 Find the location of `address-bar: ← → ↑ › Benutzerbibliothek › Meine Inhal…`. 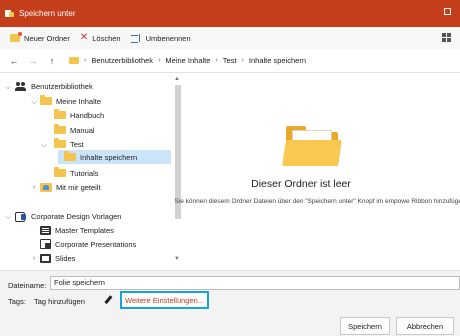

address-bar: ← → ↑ › Benutzerbibliothek › Meine Inhal… is located at coordinates (230, 61).